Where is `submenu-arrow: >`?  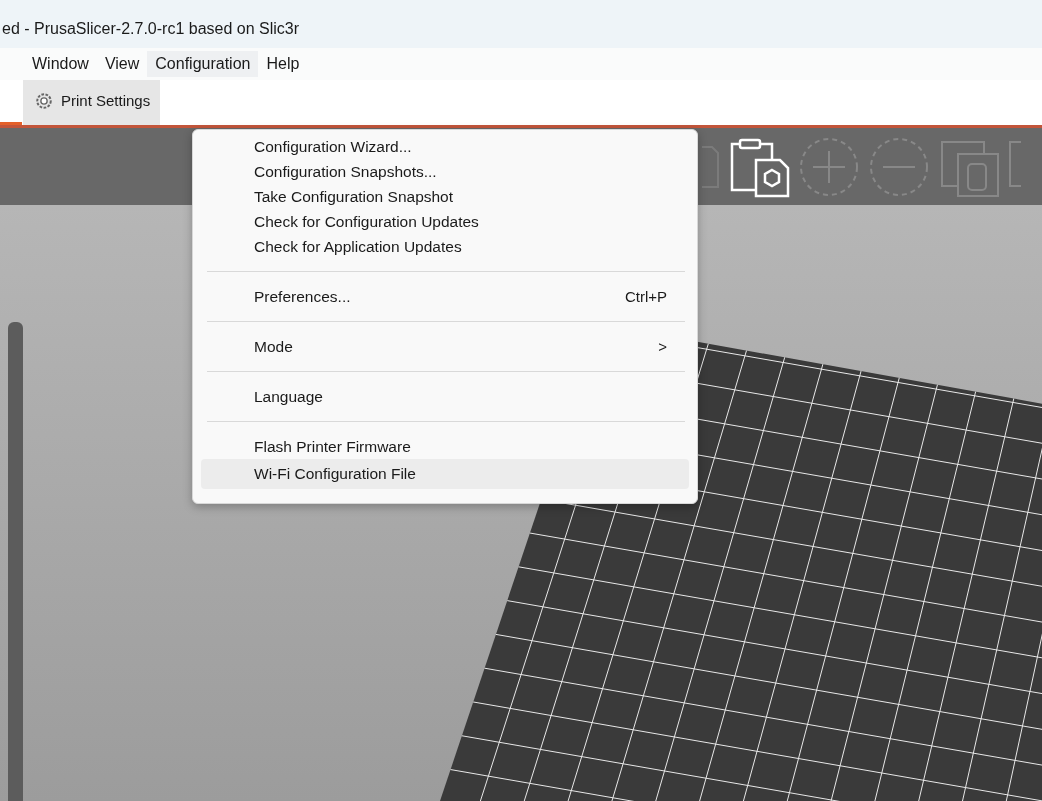
submenu-arrow: > is located at coordinates (662, 346).